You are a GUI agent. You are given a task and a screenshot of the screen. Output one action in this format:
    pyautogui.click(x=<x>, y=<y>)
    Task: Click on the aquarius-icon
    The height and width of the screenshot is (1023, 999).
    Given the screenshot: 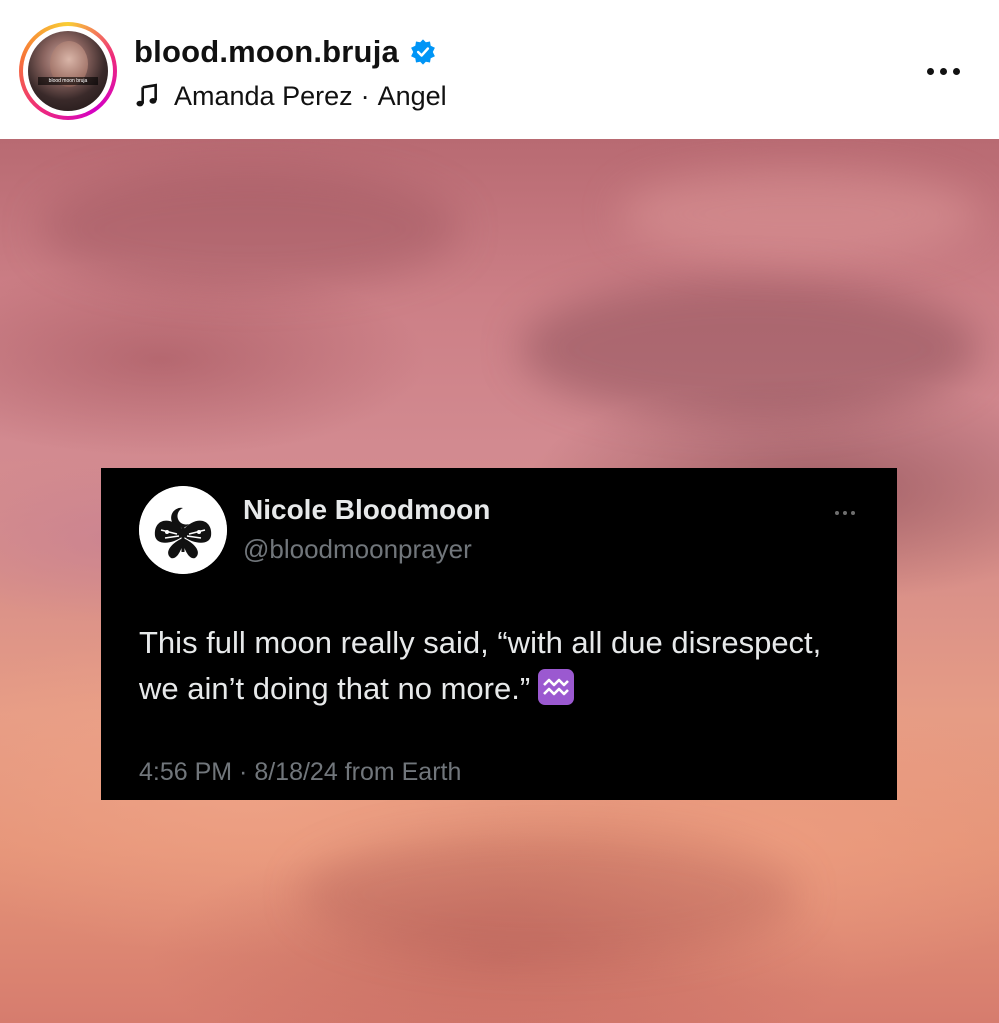 What is the action you would take?
    pyautogui.click(x=556, y=687)
    